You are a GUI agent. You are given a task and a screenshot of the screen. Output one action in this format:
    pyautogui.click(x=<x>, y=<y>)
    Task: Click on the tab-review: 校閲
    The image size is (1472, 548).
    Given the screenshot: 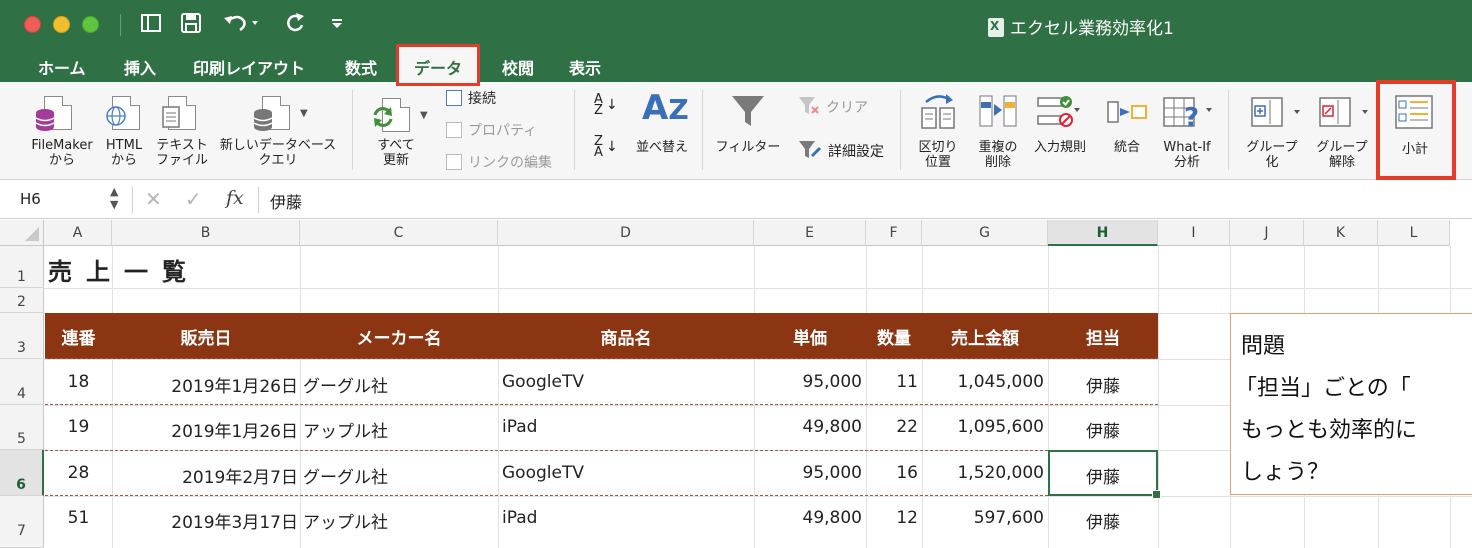 What is the action you would take?
    pyautogui.click(x=518, y=67)
    